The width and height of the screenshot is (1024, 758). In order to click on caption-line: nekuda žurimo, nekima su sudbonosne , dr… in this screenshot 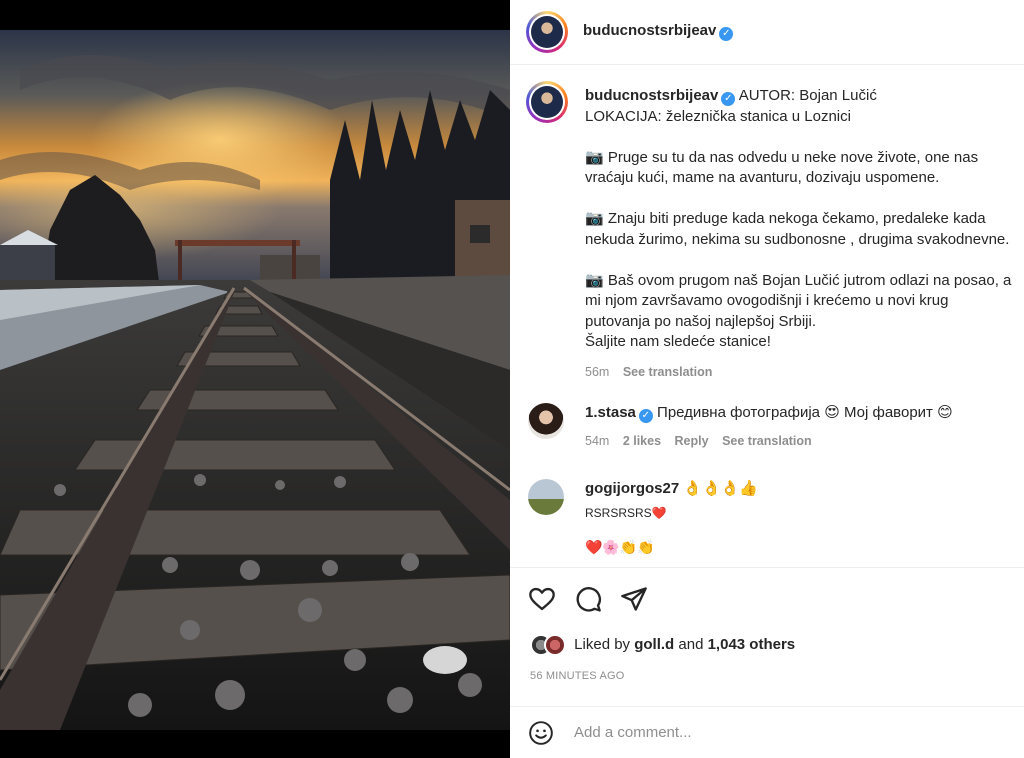, I will do `click(797, 239)`.